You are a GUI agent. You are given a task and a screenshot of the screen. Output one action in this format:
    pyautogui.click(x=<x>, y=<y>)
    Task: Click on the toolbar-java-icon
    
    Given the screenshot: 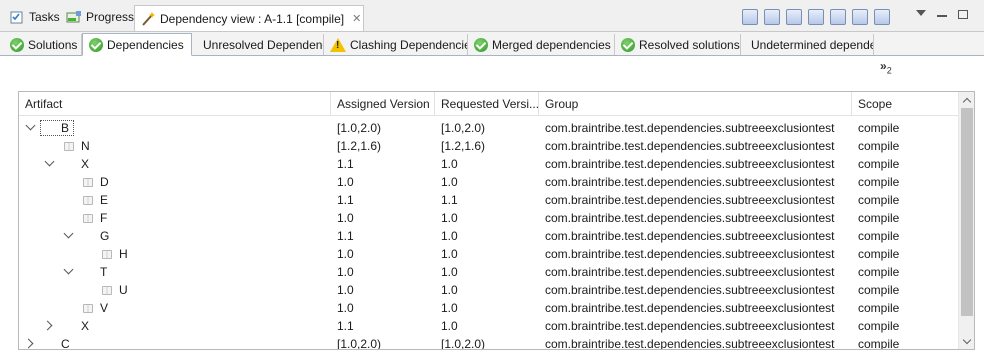 What is the action you would take?
    pyautogui.click(x=750, y=17)
    